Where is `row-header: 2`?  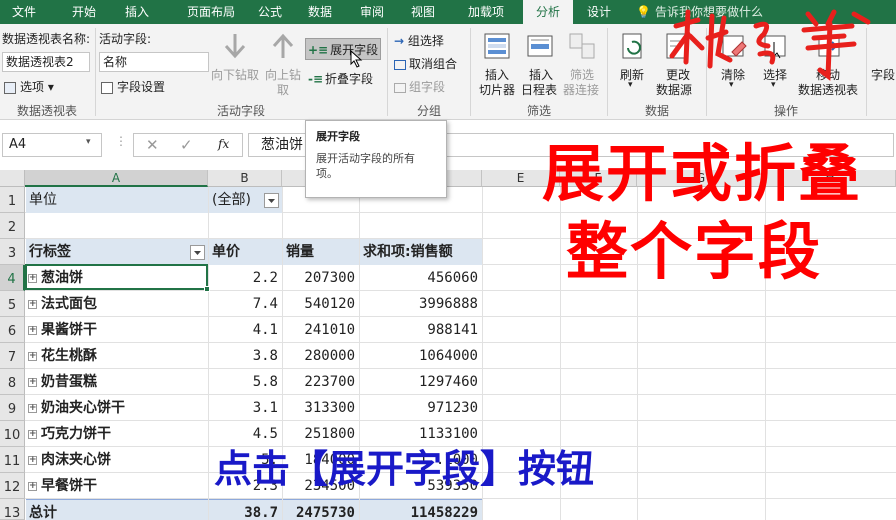 row-header: 2 is located at coordinates (12, 226).